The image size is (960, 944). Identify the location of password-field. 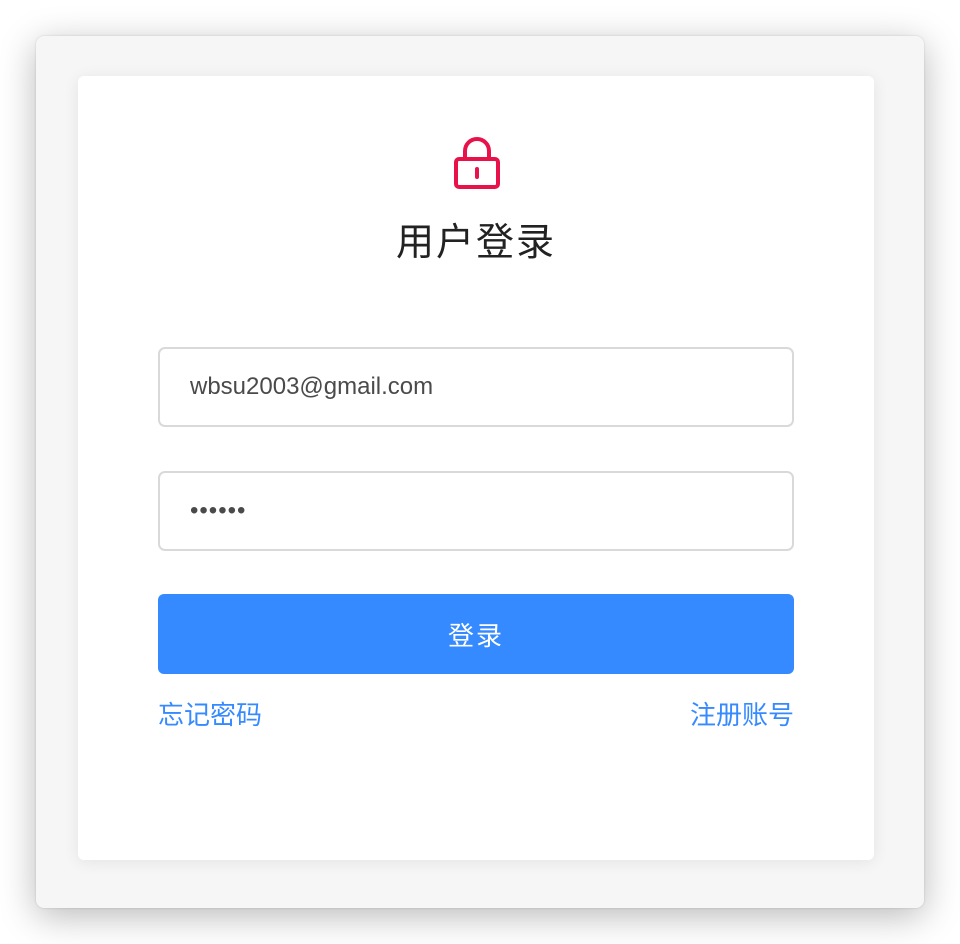
(476, 511).